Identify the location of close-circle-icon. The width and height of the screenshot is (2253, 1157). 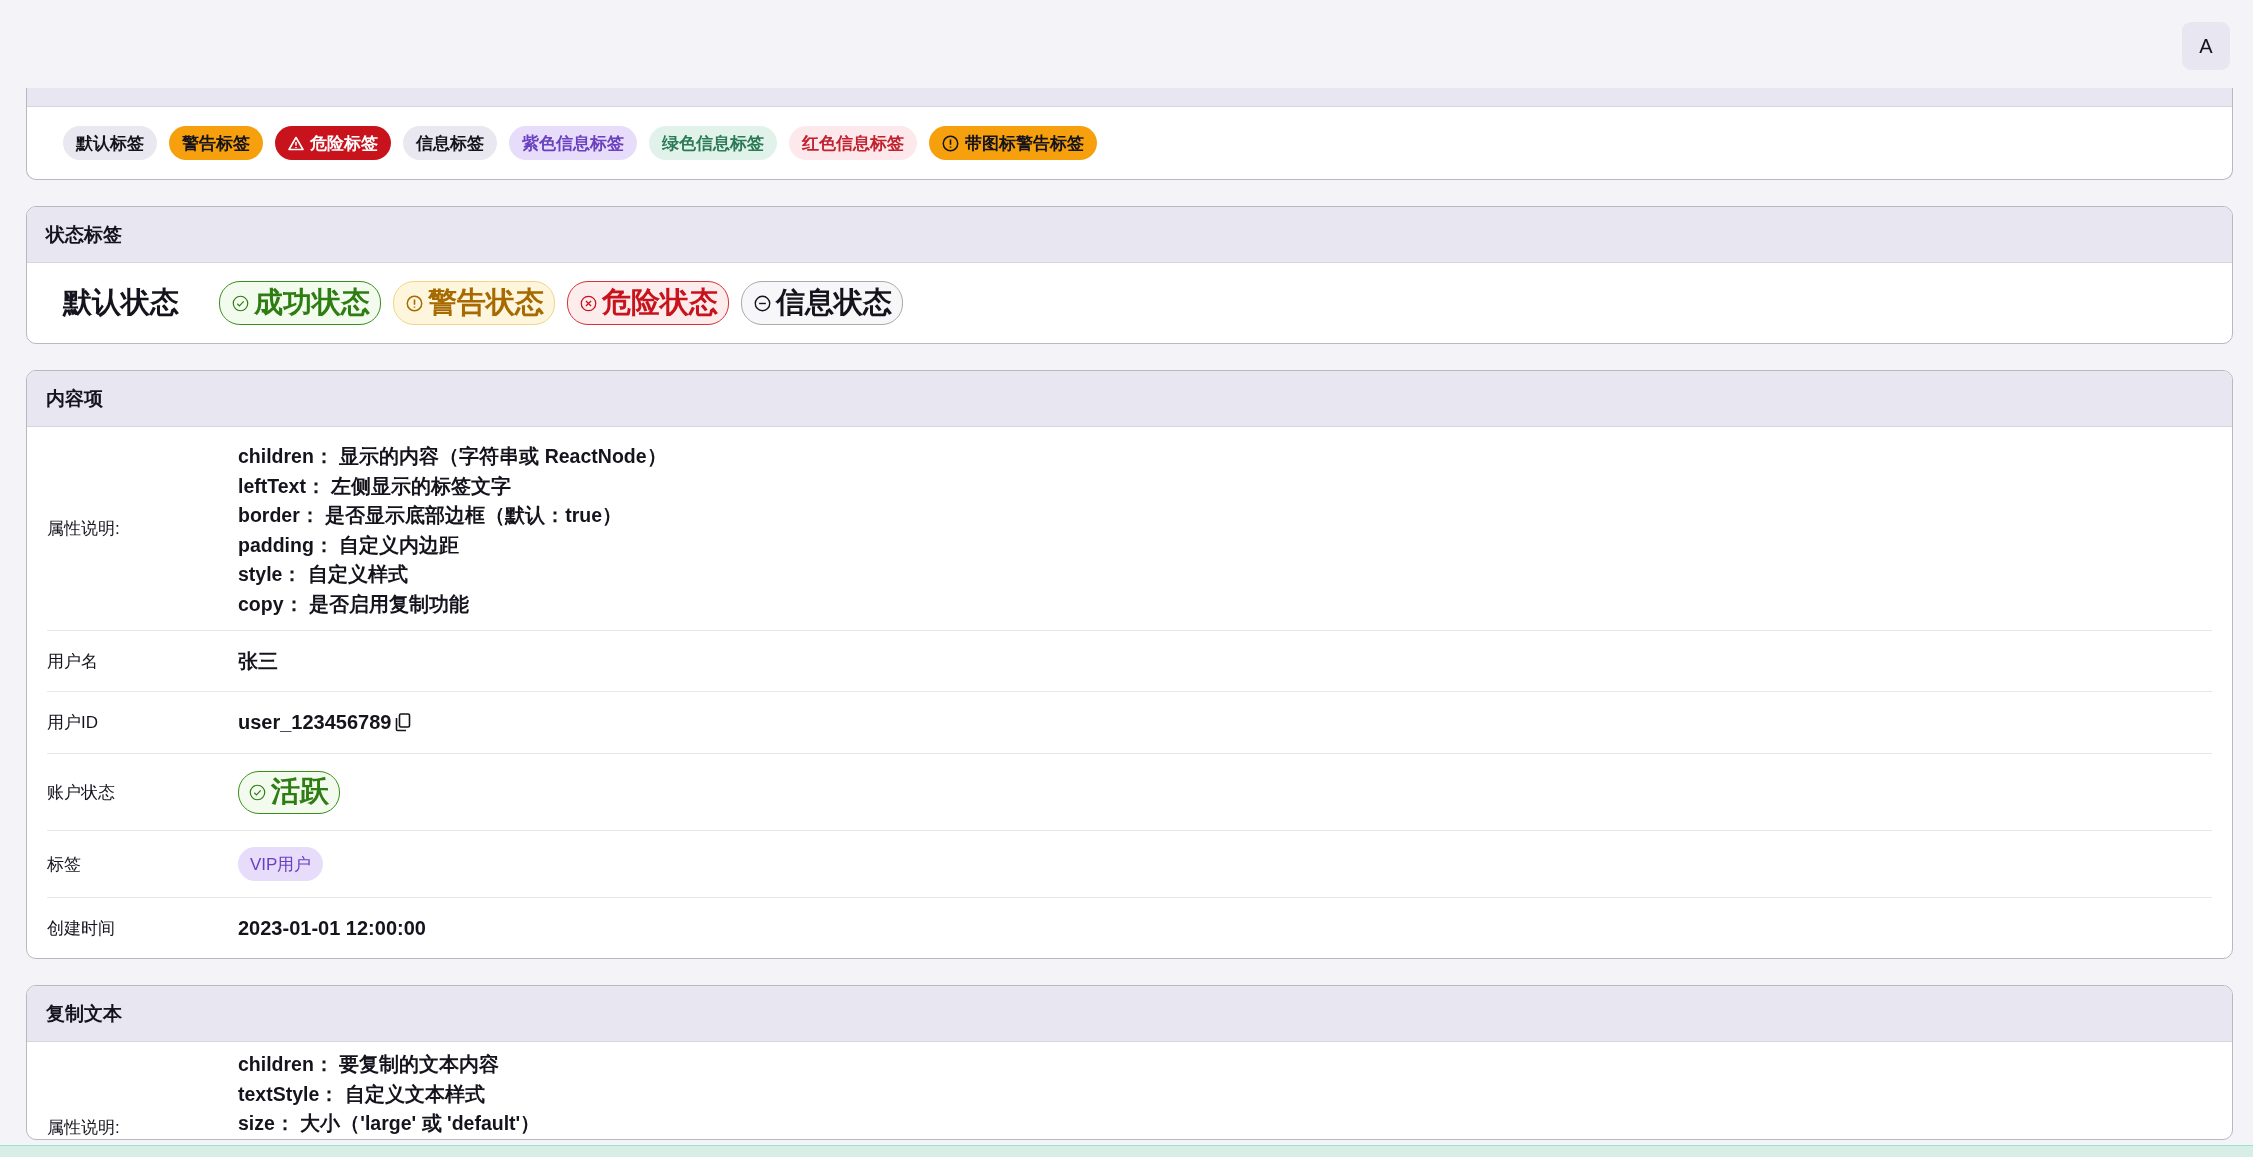
(588, 303).